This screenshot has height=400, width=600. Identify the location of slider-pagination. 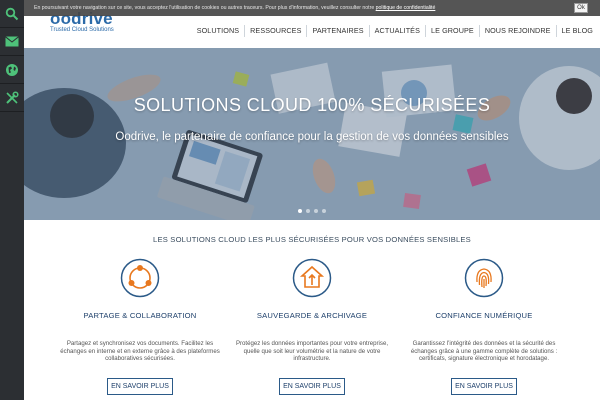
(312, 211).